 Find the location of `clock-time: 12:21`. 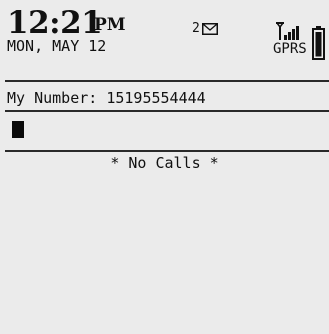

clock-time: 12:21 is located at coordinates (55, 23).